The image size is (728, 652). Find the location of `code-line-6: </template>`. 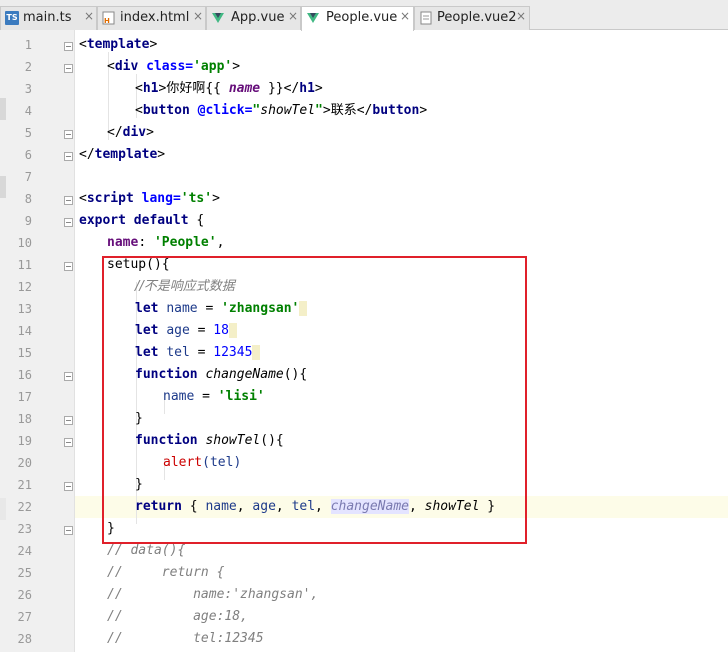

code-line-6: </template> is located at coordinates (122, 154).